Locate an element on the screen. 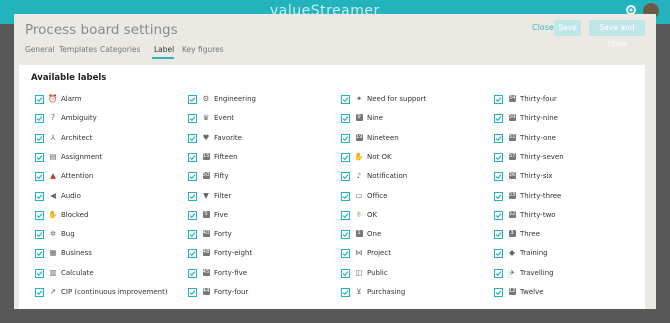  number-31-icon: 31 is located at coordinates (512, 137).